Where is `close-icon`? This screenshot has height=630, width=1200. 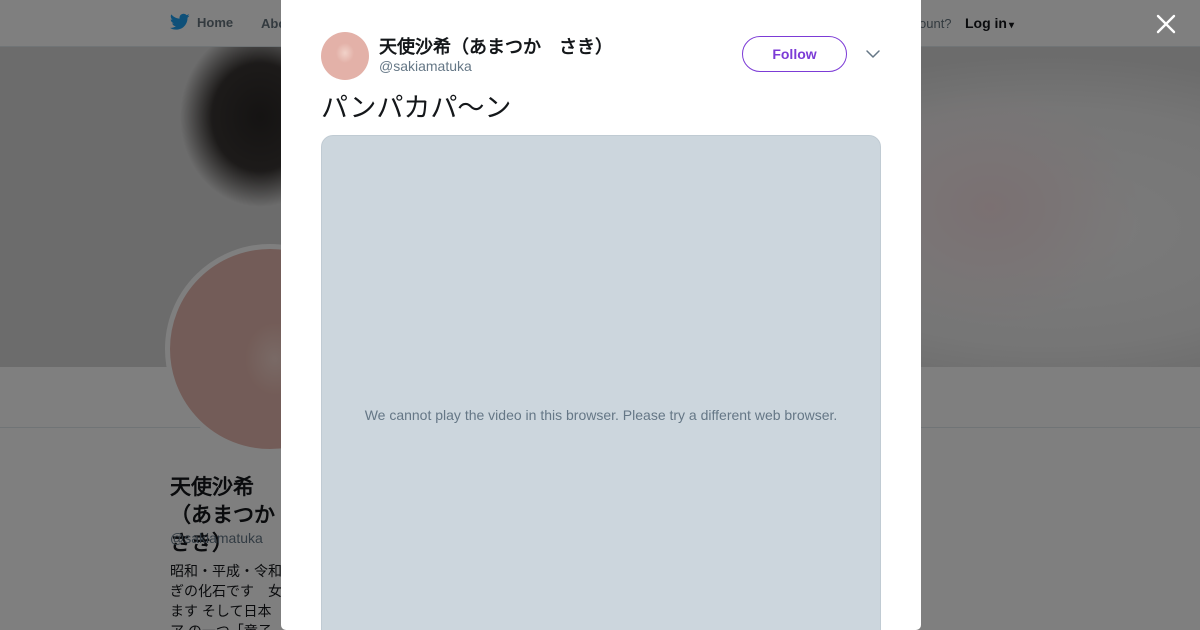
close-icon is located at coordinates (1166, 24).